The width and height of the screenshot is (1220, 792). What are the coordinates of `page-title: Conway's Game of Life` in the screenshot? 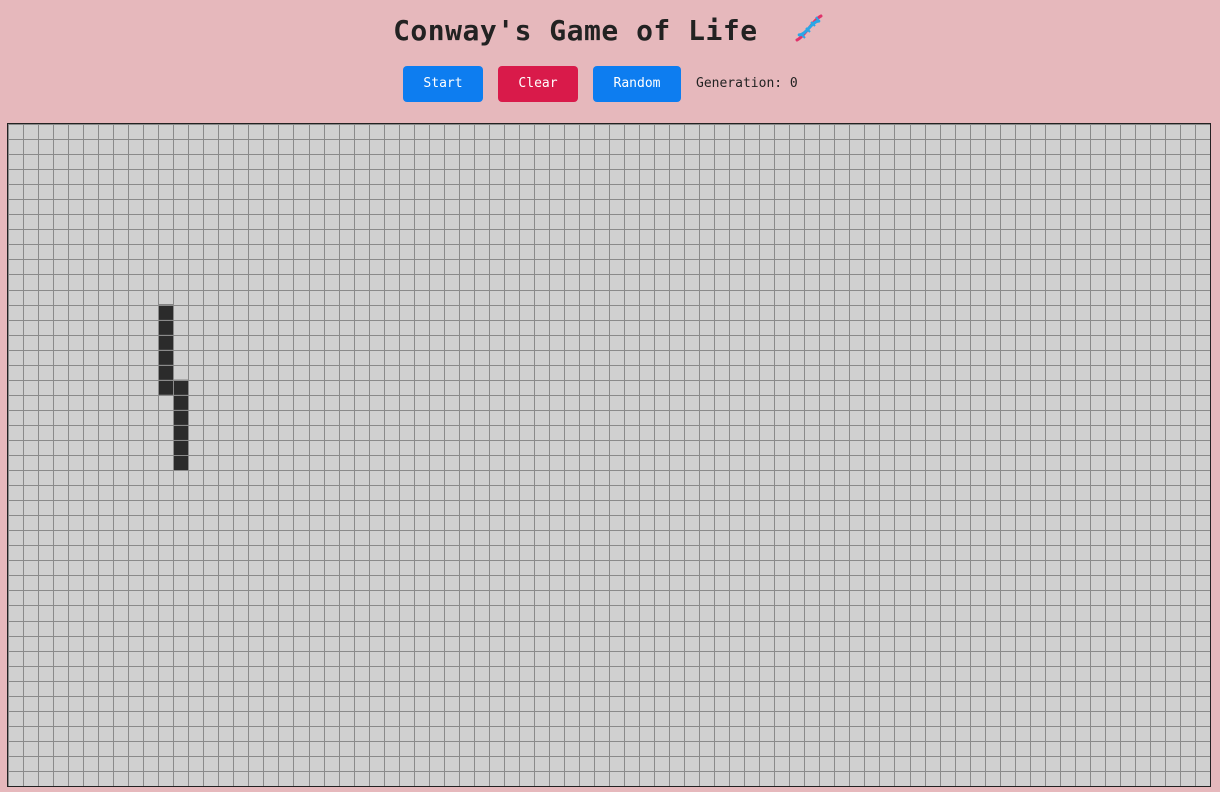 It's located at (610, 32).